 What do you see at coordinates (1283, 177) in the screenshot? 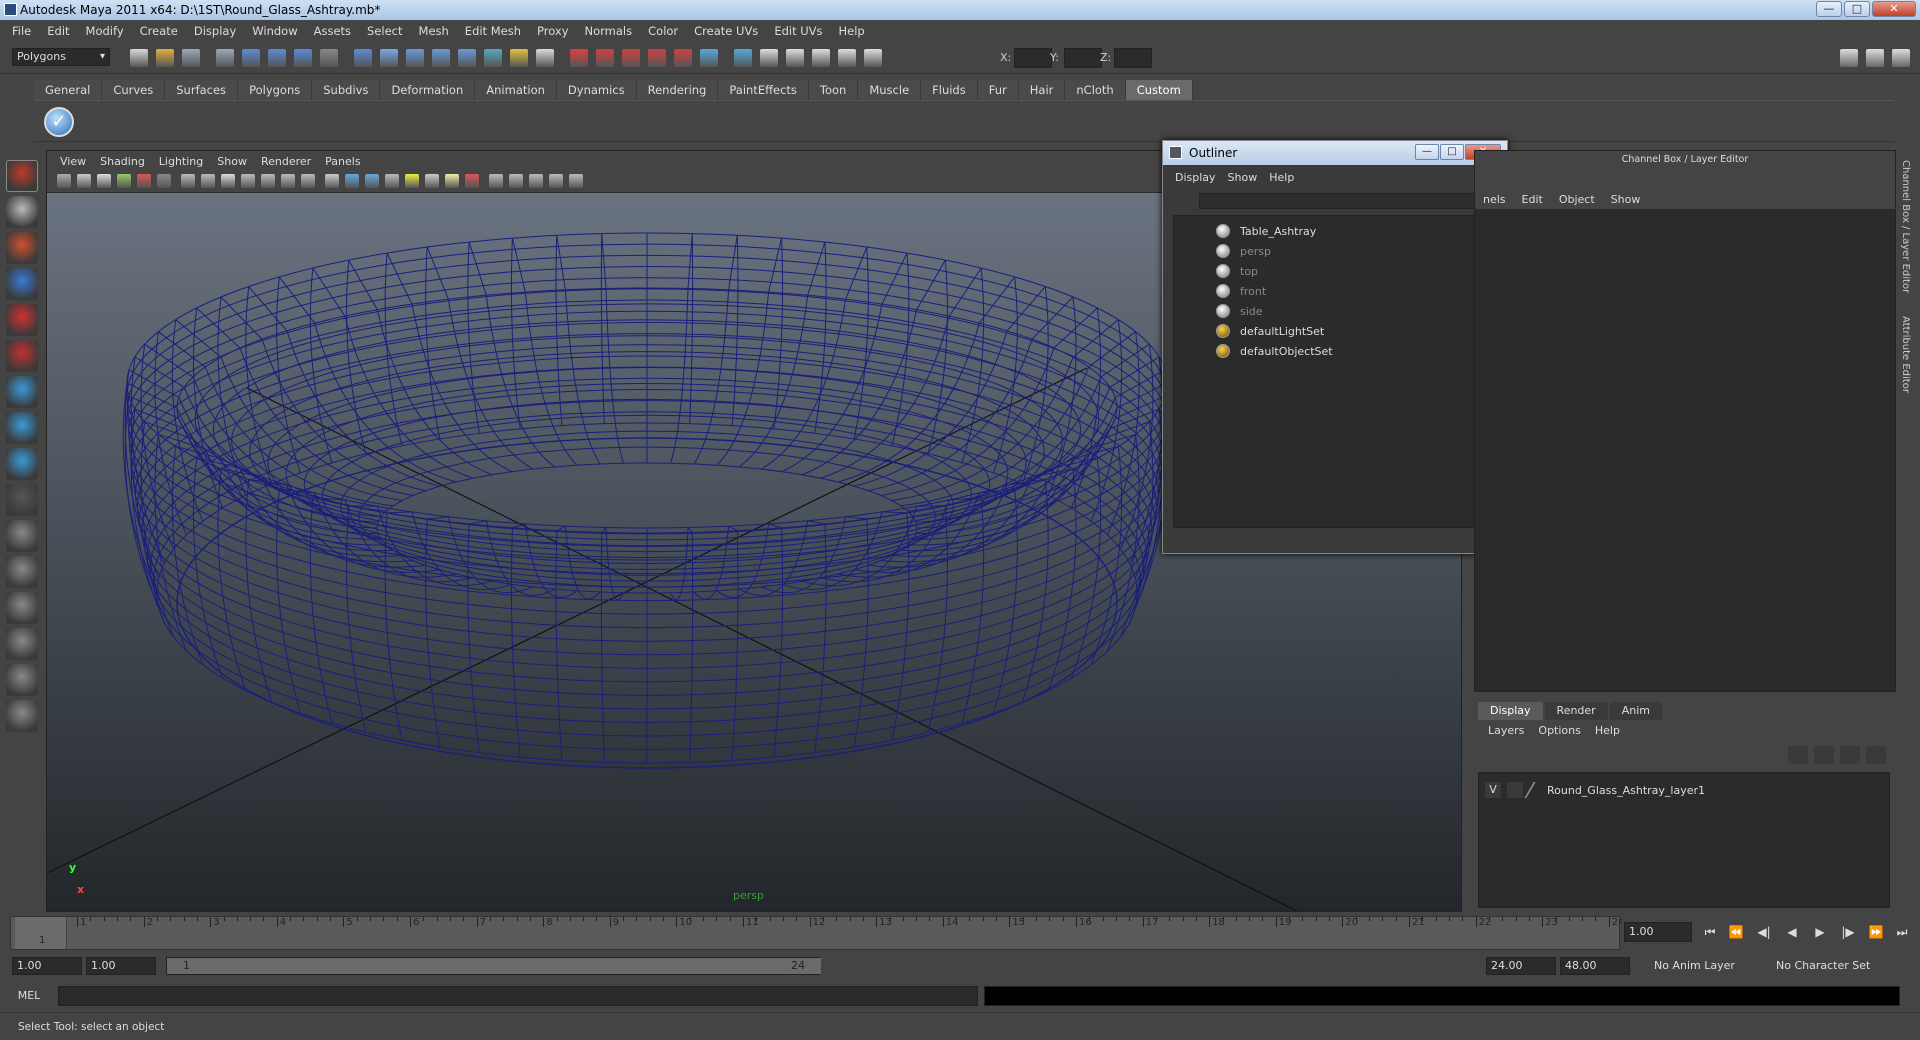
I see `outliner-menu-help: Help` at bounding box center [1283, 177].